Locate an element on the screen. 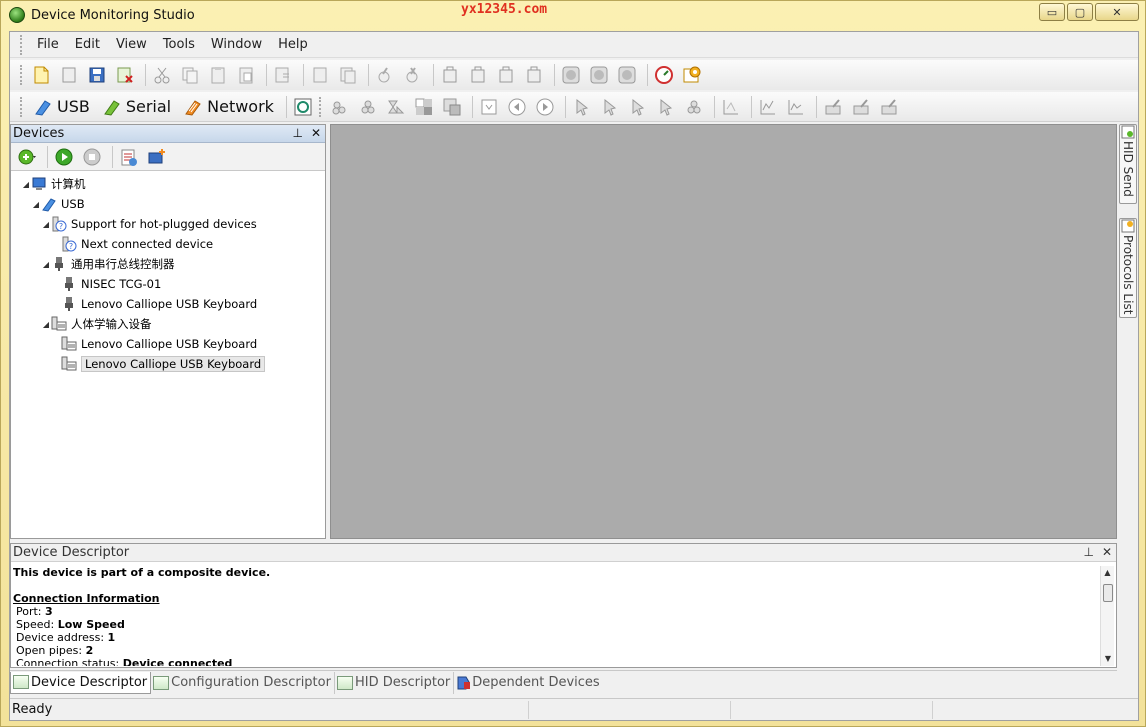 This screenshot has width=1146, height=727. usb-icon is located at coordinates (43, 107).